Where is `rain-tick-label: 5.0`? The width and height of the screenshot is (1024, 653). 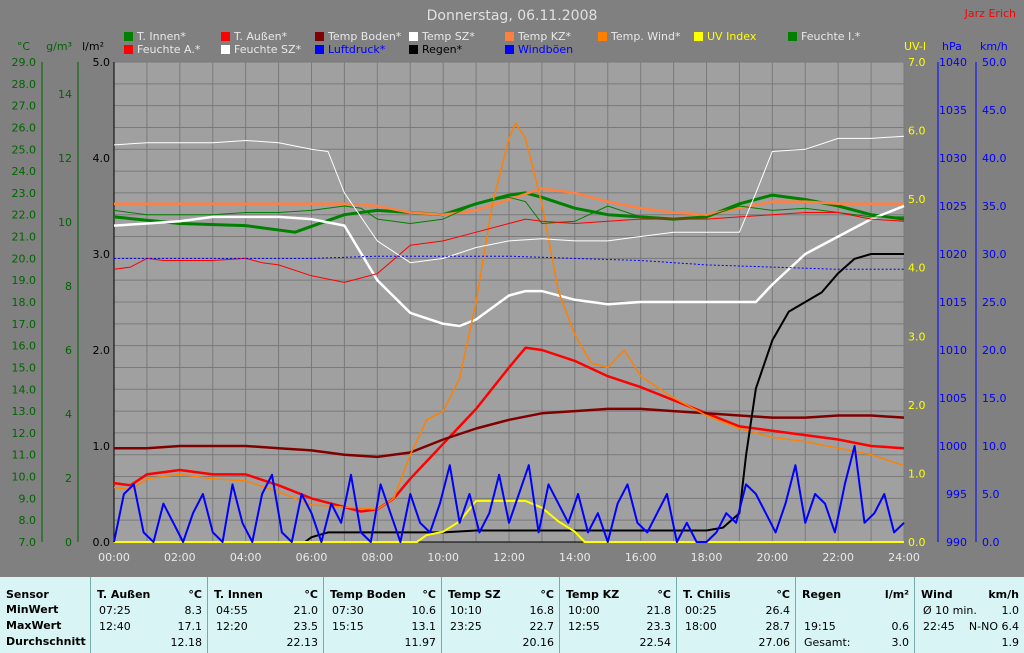
rain-tick-label: 5.0 is located at coordinates (102, 62).